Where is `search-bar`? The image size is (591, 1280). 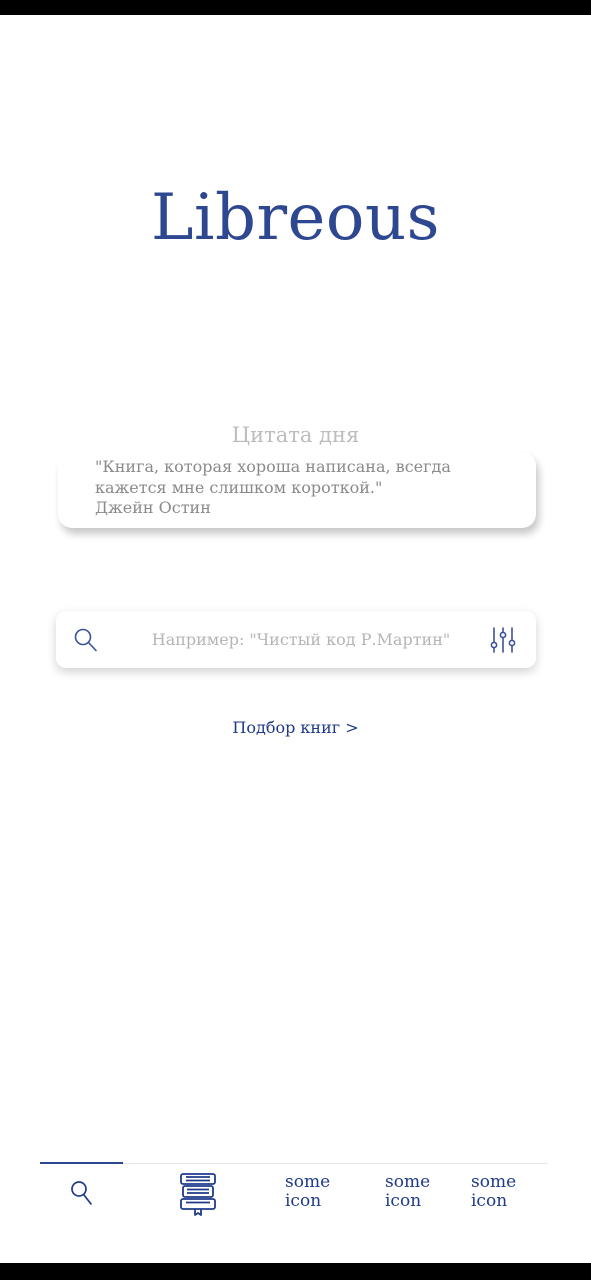 search-bar is located at coordinates (296, 639).